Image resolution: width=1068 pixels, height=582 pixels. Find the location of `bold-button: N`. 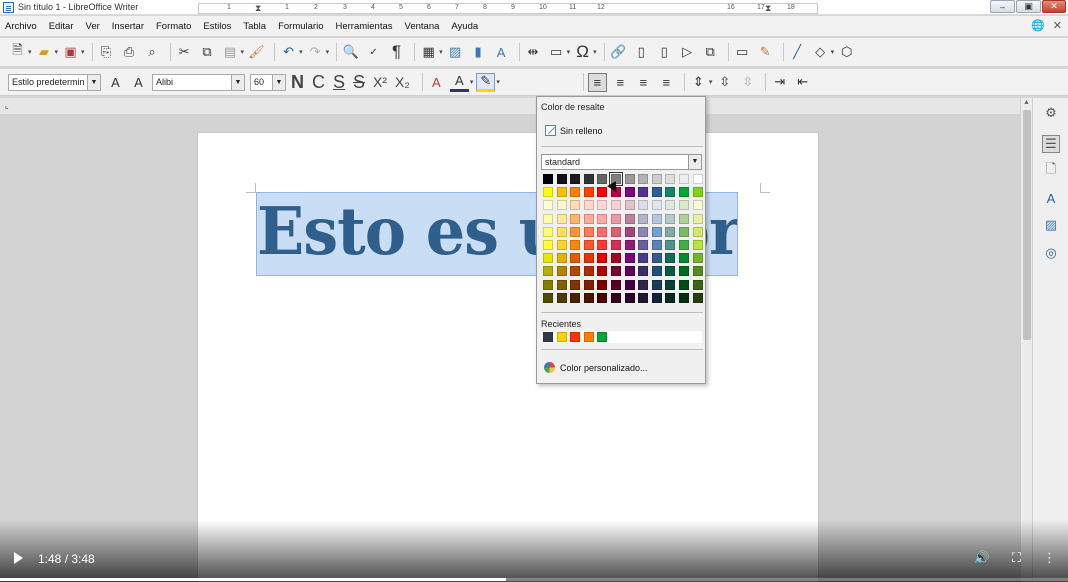

bold-button: N is located at coordinates (297, 82).